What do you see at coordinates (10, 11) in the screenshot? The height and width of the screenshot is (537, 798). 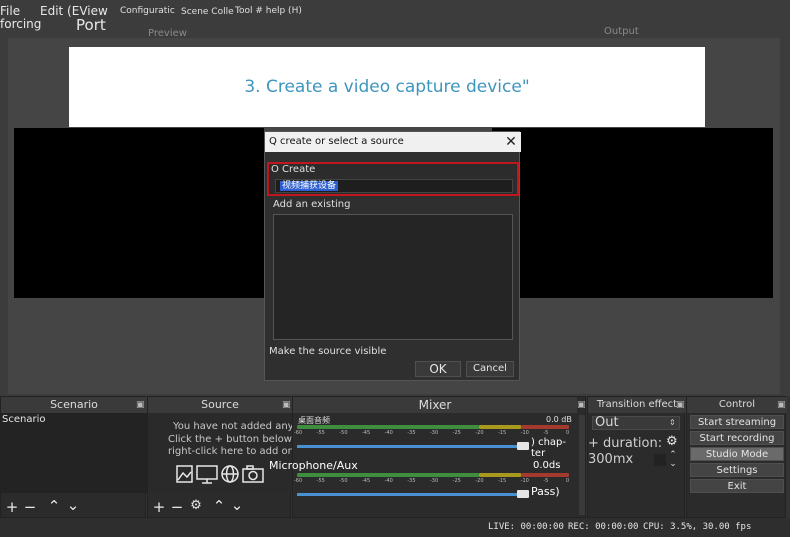 I see `menu-file: File` at bounding box center [10, 11].